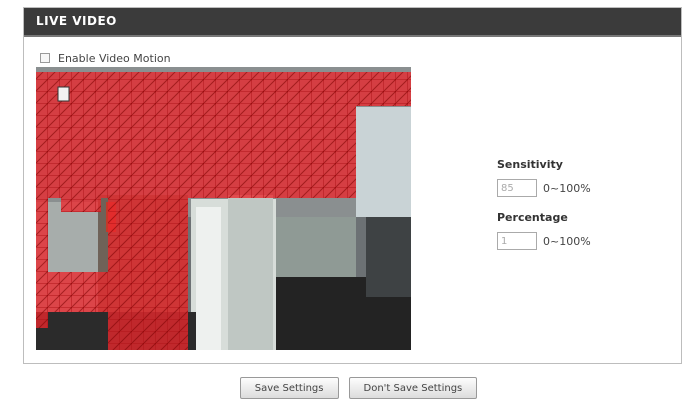  Describe the element at coordinates (352, 22) in the screenshot. I see `panel-title: LIVE VIDEO` at that location.